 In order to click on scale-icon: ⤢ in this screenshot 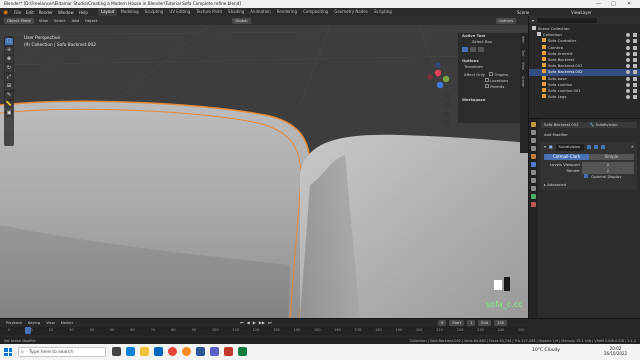, I will do `click(9, 77)`.